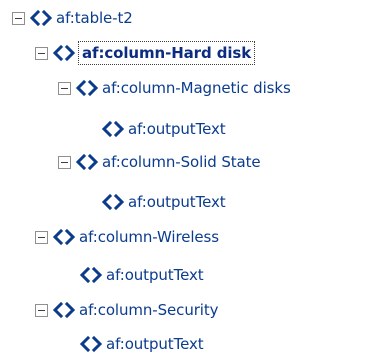 The height and width of the screenshot is (359, 381). I want to click on tree-node-column-magnetic-disks: af:column-Magnetic disks, so click(174, 88).